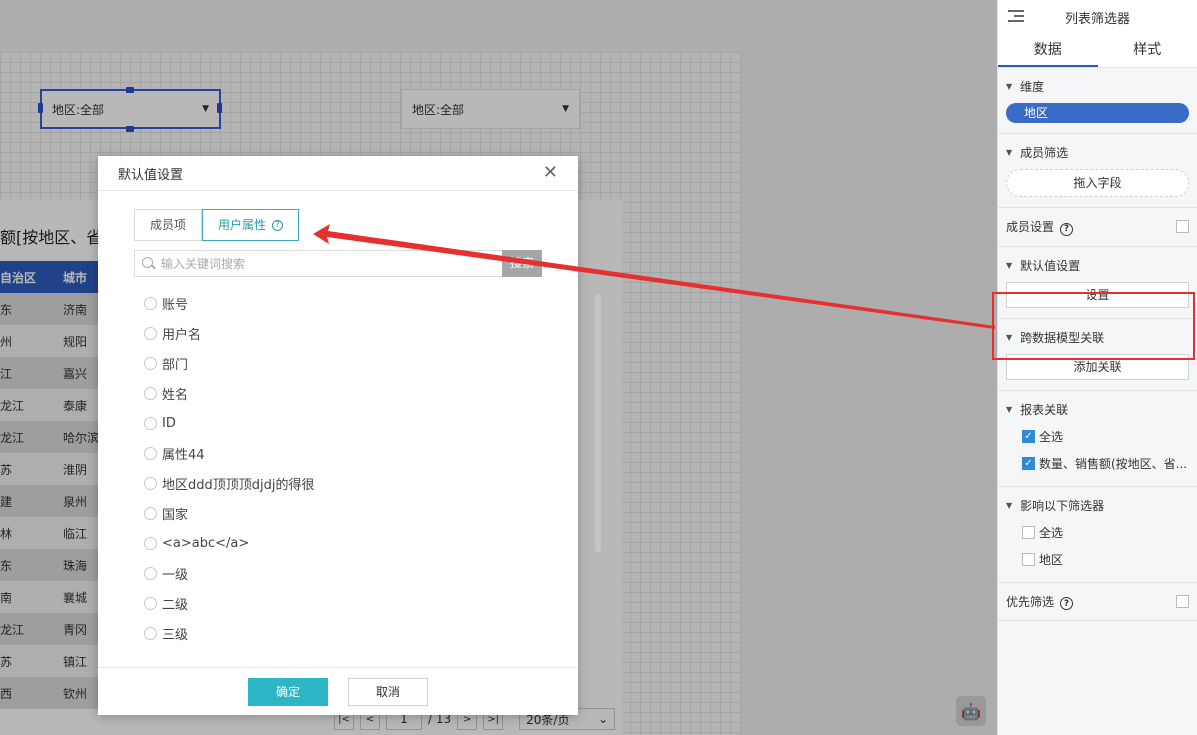 The image size is (1197, 735). I want to click on radio-label: ID, so click(169, 423).